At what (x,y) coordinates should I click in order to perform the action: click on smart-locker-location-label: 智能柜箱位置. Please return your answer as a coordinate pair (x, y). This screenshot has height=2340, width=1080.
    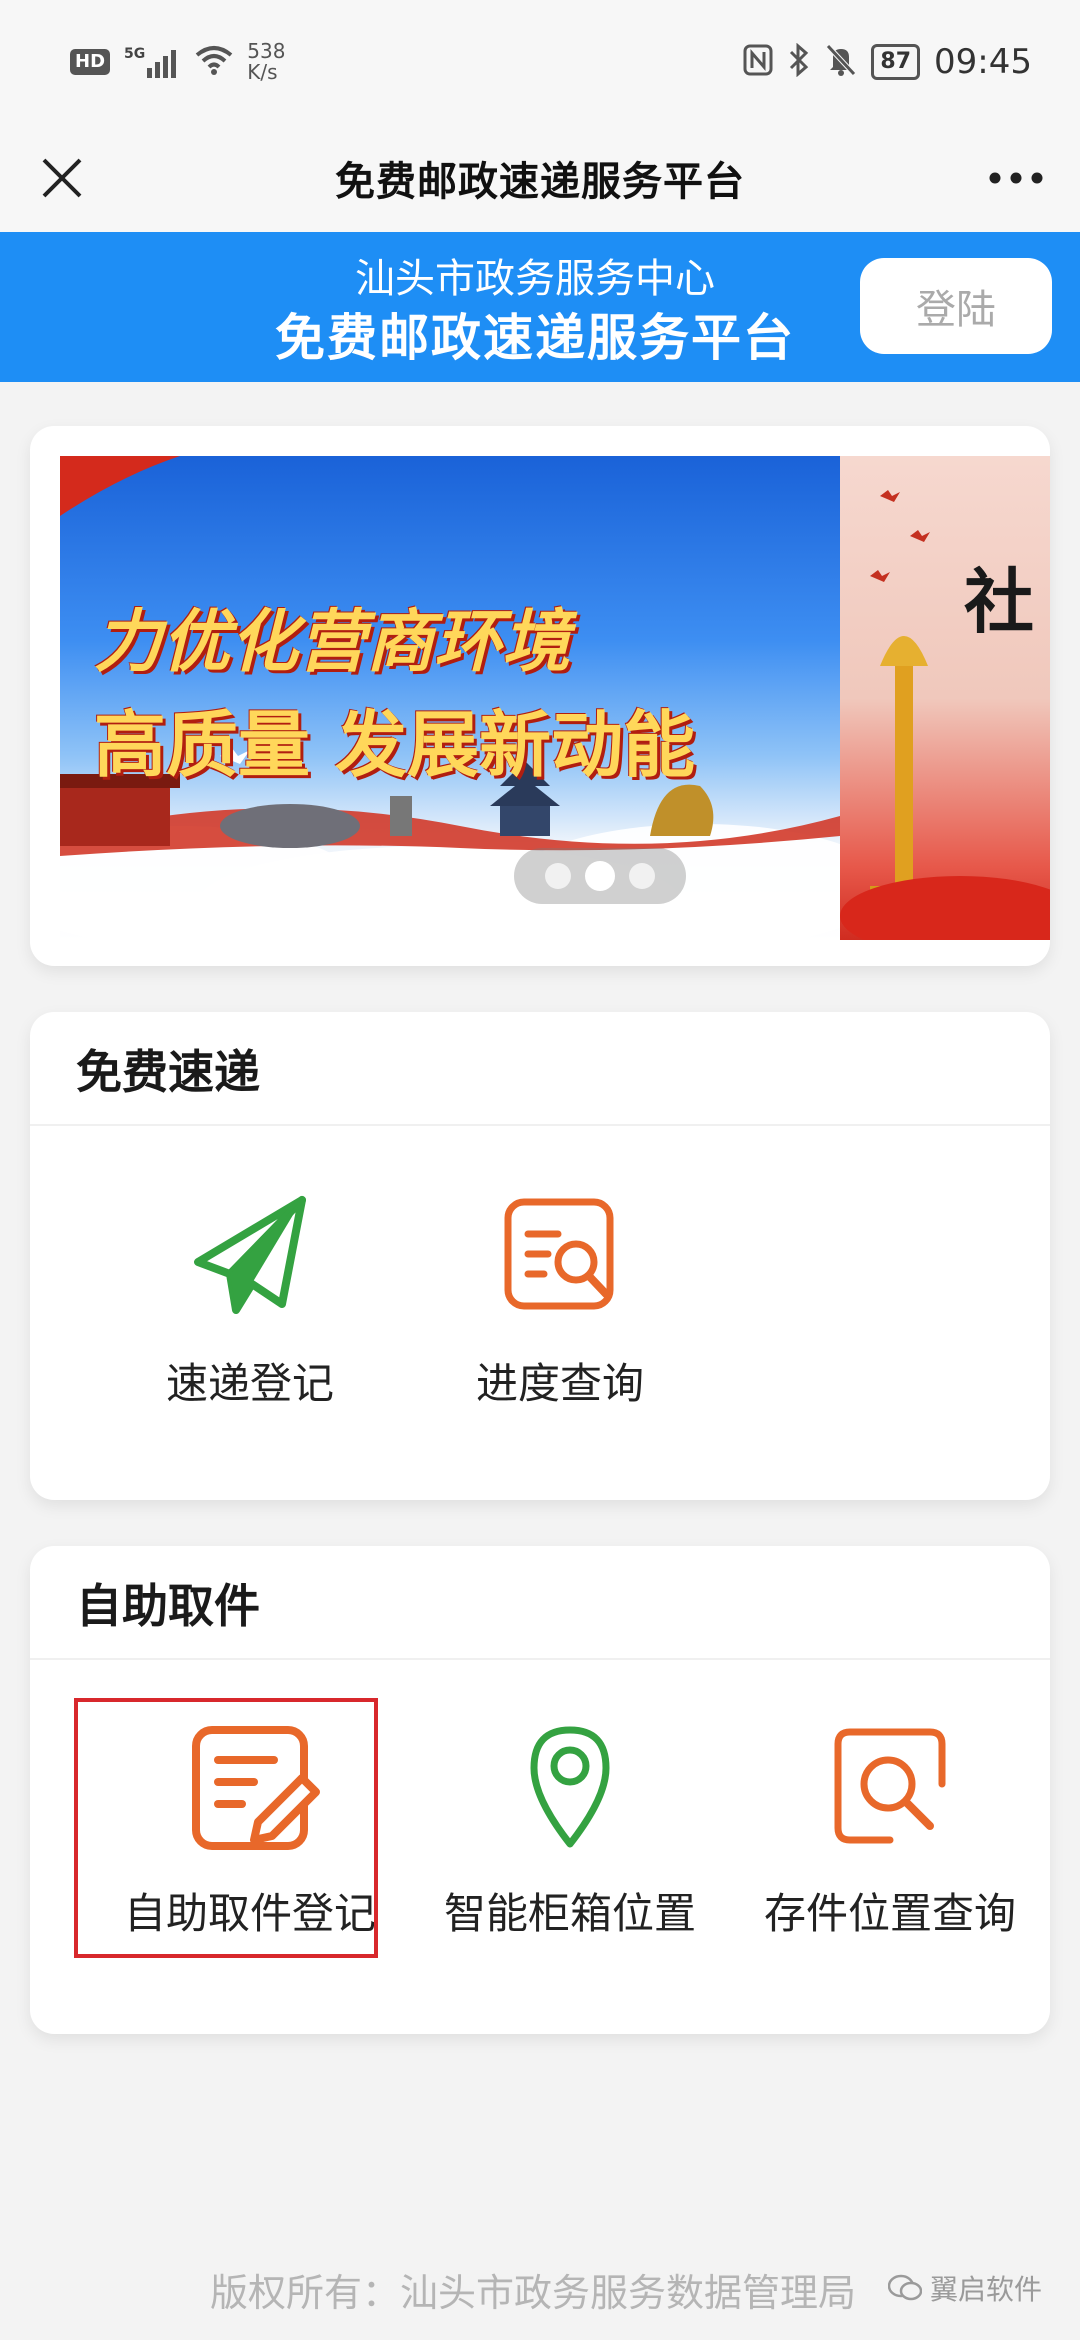
    Looking at the image, I should click on (569, 1913).